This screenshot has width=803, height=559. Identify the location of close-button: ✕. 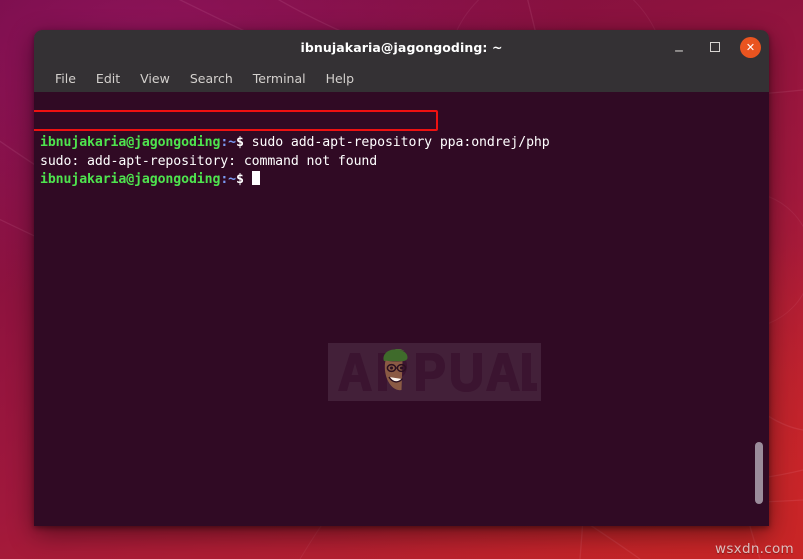
(750, 47).